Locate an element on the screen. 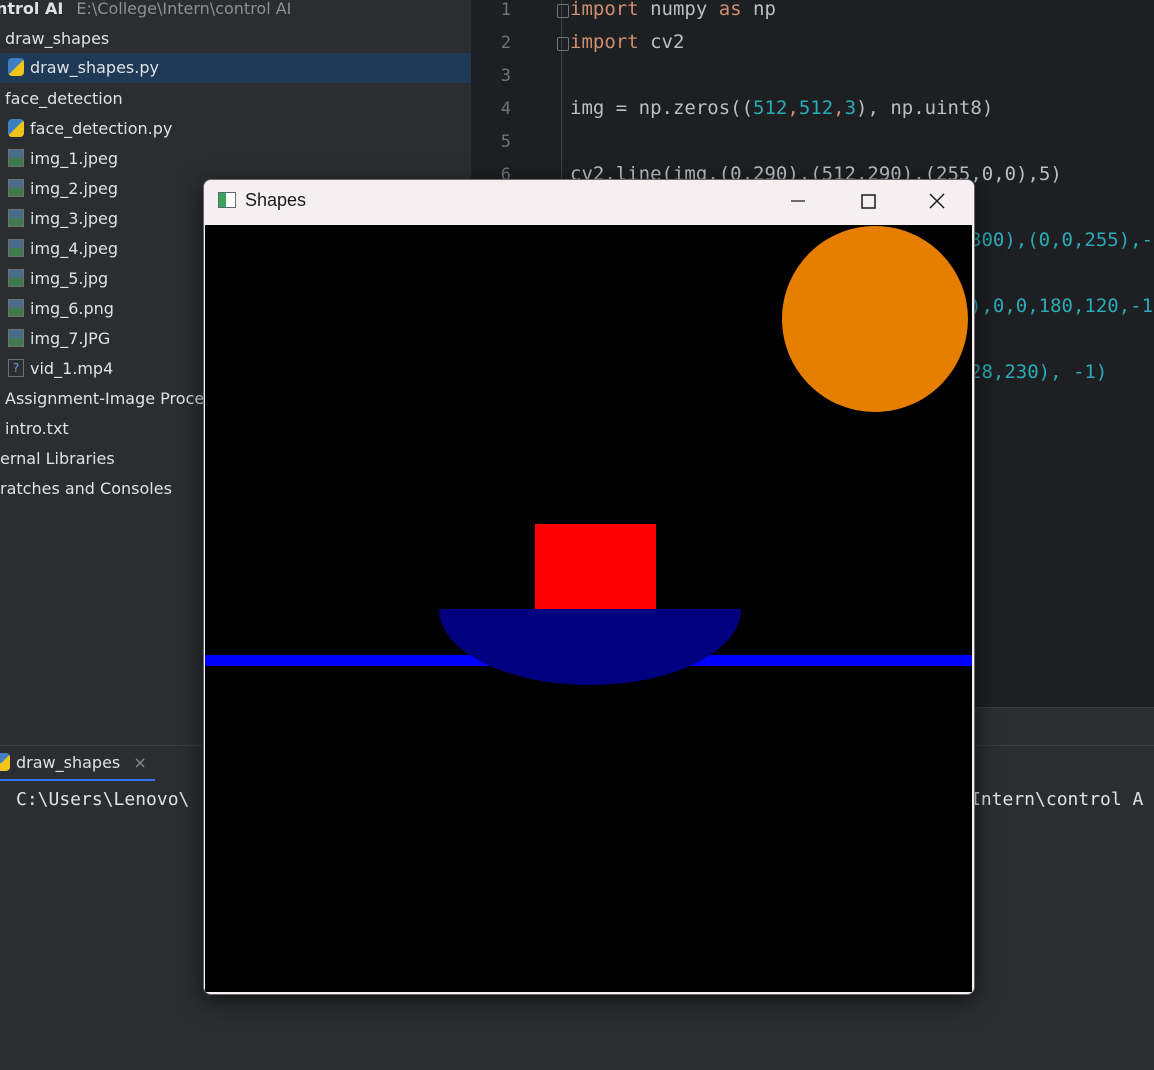  minimize-button is located at coordinates (798, 202).